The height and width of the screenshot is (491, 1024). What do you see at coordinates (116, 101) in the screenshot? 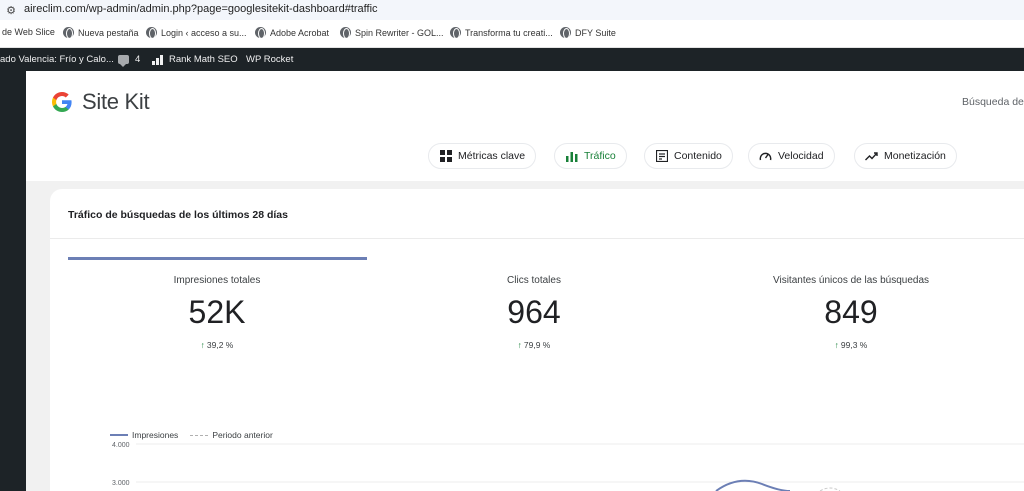
I see `app-name: Site Kit` at bounding box center [116, 101].